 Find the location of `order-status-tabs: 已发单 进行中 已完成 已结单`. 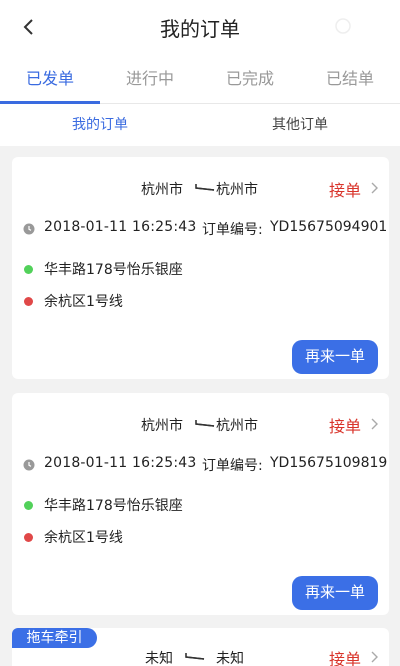

order-status-tabs: 已发单 进行中 已完成 已结单 is located at coordinates (200, 79).